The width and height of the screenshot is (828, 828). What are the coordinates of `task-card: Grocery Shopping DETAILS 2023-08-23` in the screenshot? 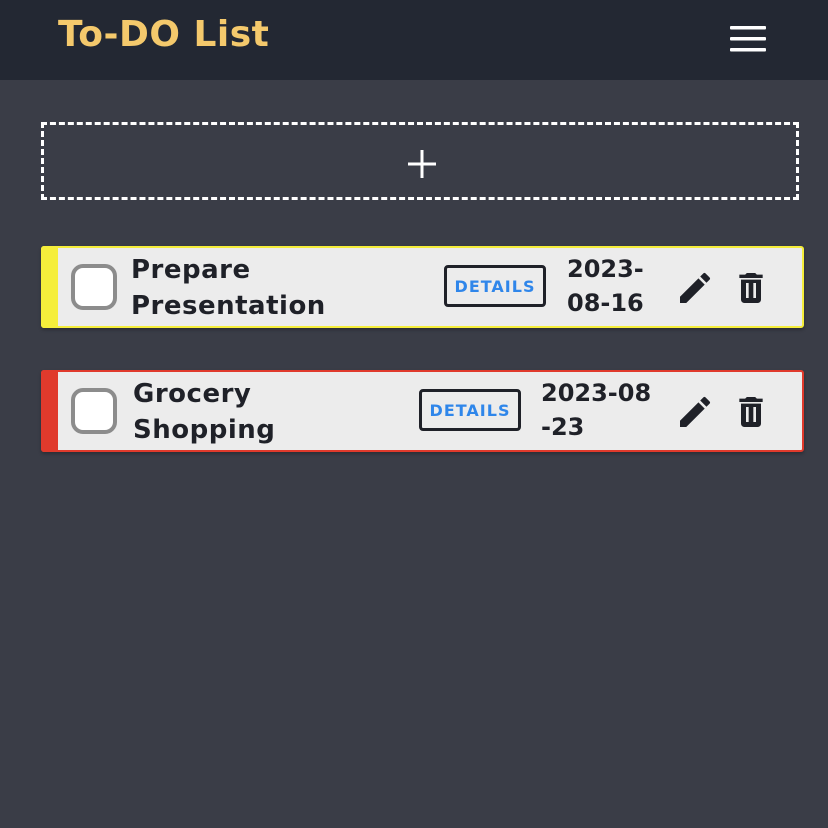 It's located at (422, 411).